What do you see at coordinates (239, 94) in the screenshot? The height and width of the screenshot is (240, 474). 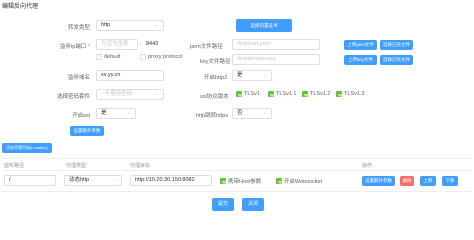 I see `tlsv1-checkbox-box` at bounding box center [239, 94].